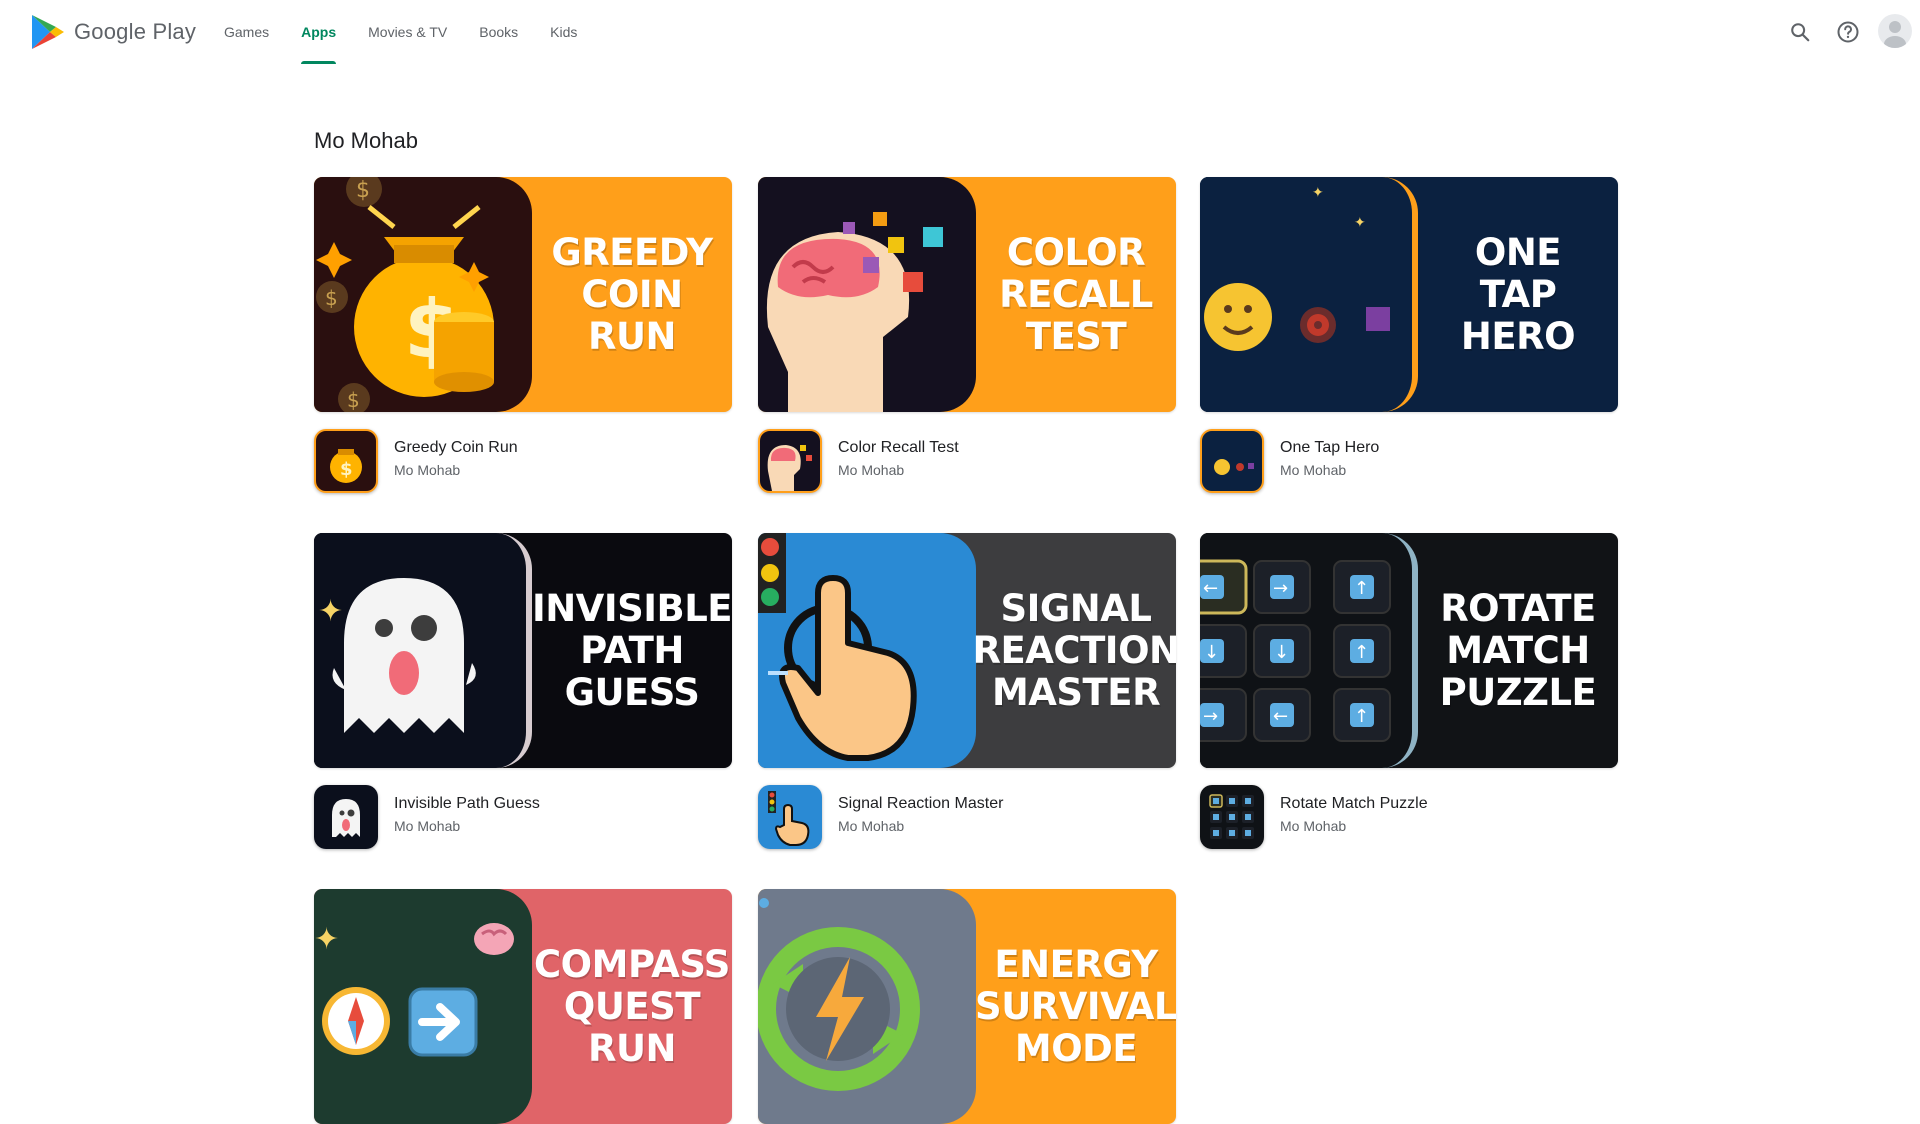  Describe the element at coordinates (867, 294) in the screenshot. I see `brain-head-icon` at that location.